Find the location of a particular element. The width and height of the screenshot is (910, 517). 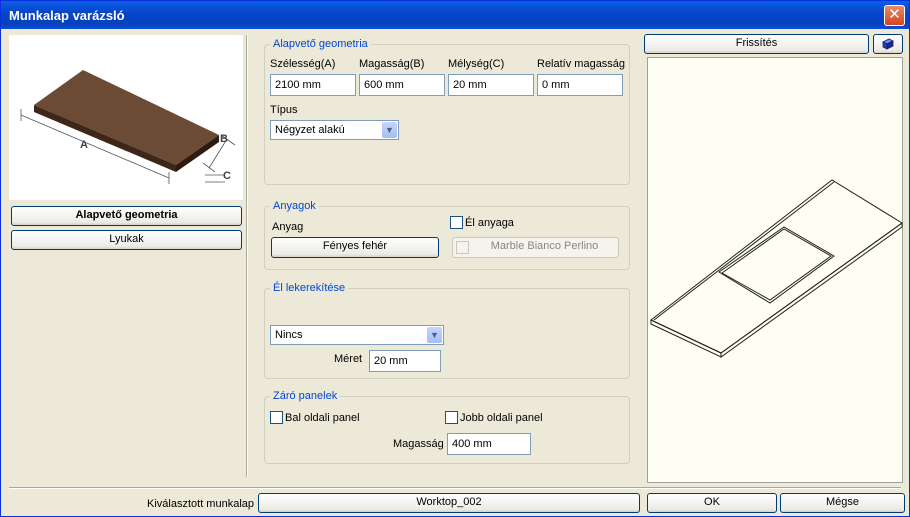

right-panel-checkbox is located at coordinates (451, 417).